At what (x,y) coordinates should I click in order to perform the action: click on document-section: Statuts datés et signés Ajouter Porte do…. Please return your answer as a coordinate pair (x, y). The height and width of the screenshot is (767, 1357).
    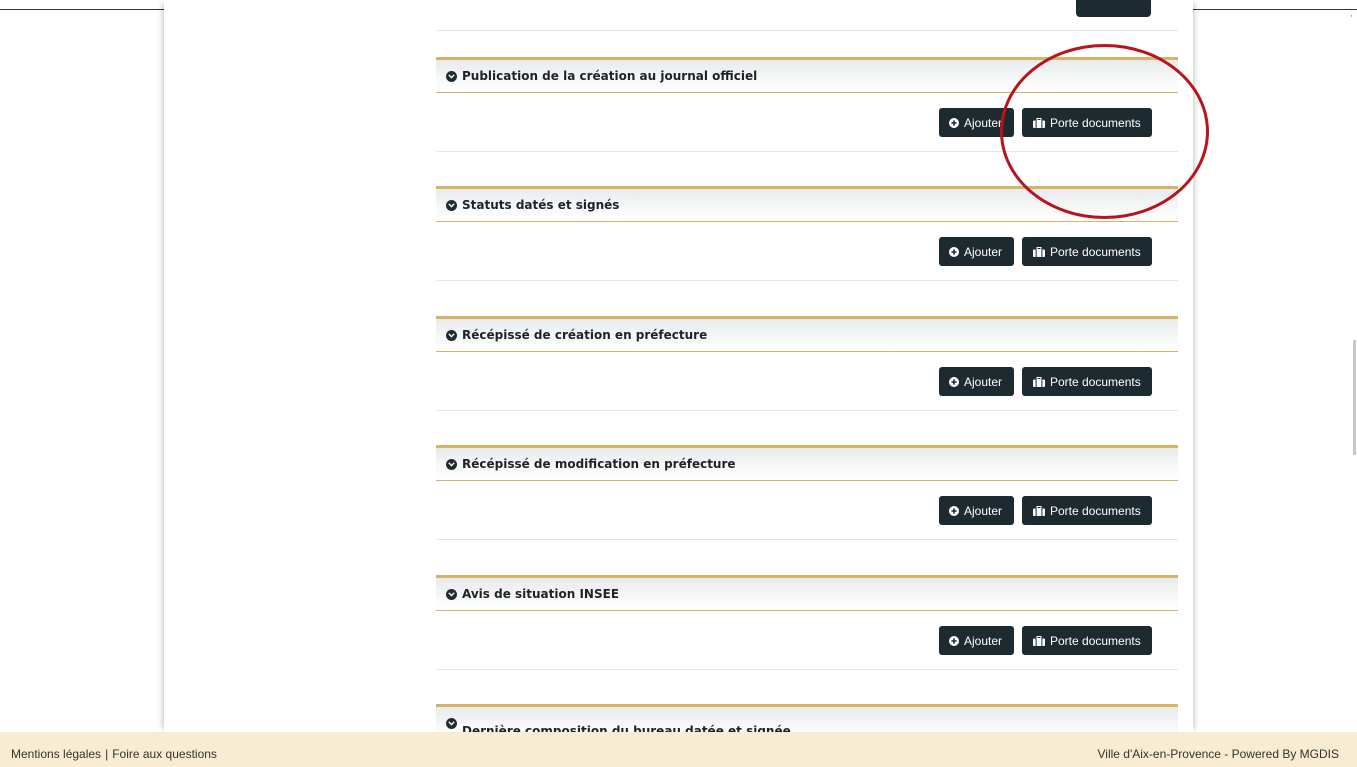
    Looking at the image, I should click on (807, 238).